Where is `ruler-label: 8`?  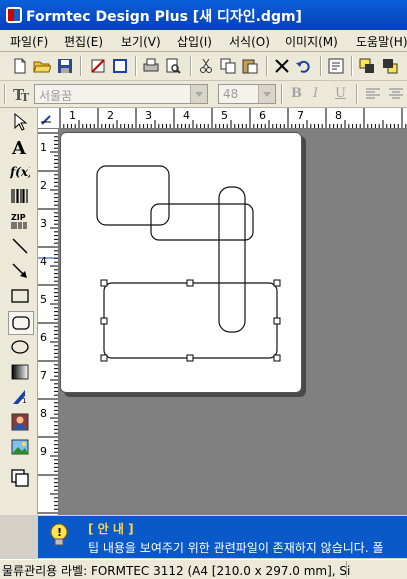
ruler-label: 8 is located at coordinates (338, 115).